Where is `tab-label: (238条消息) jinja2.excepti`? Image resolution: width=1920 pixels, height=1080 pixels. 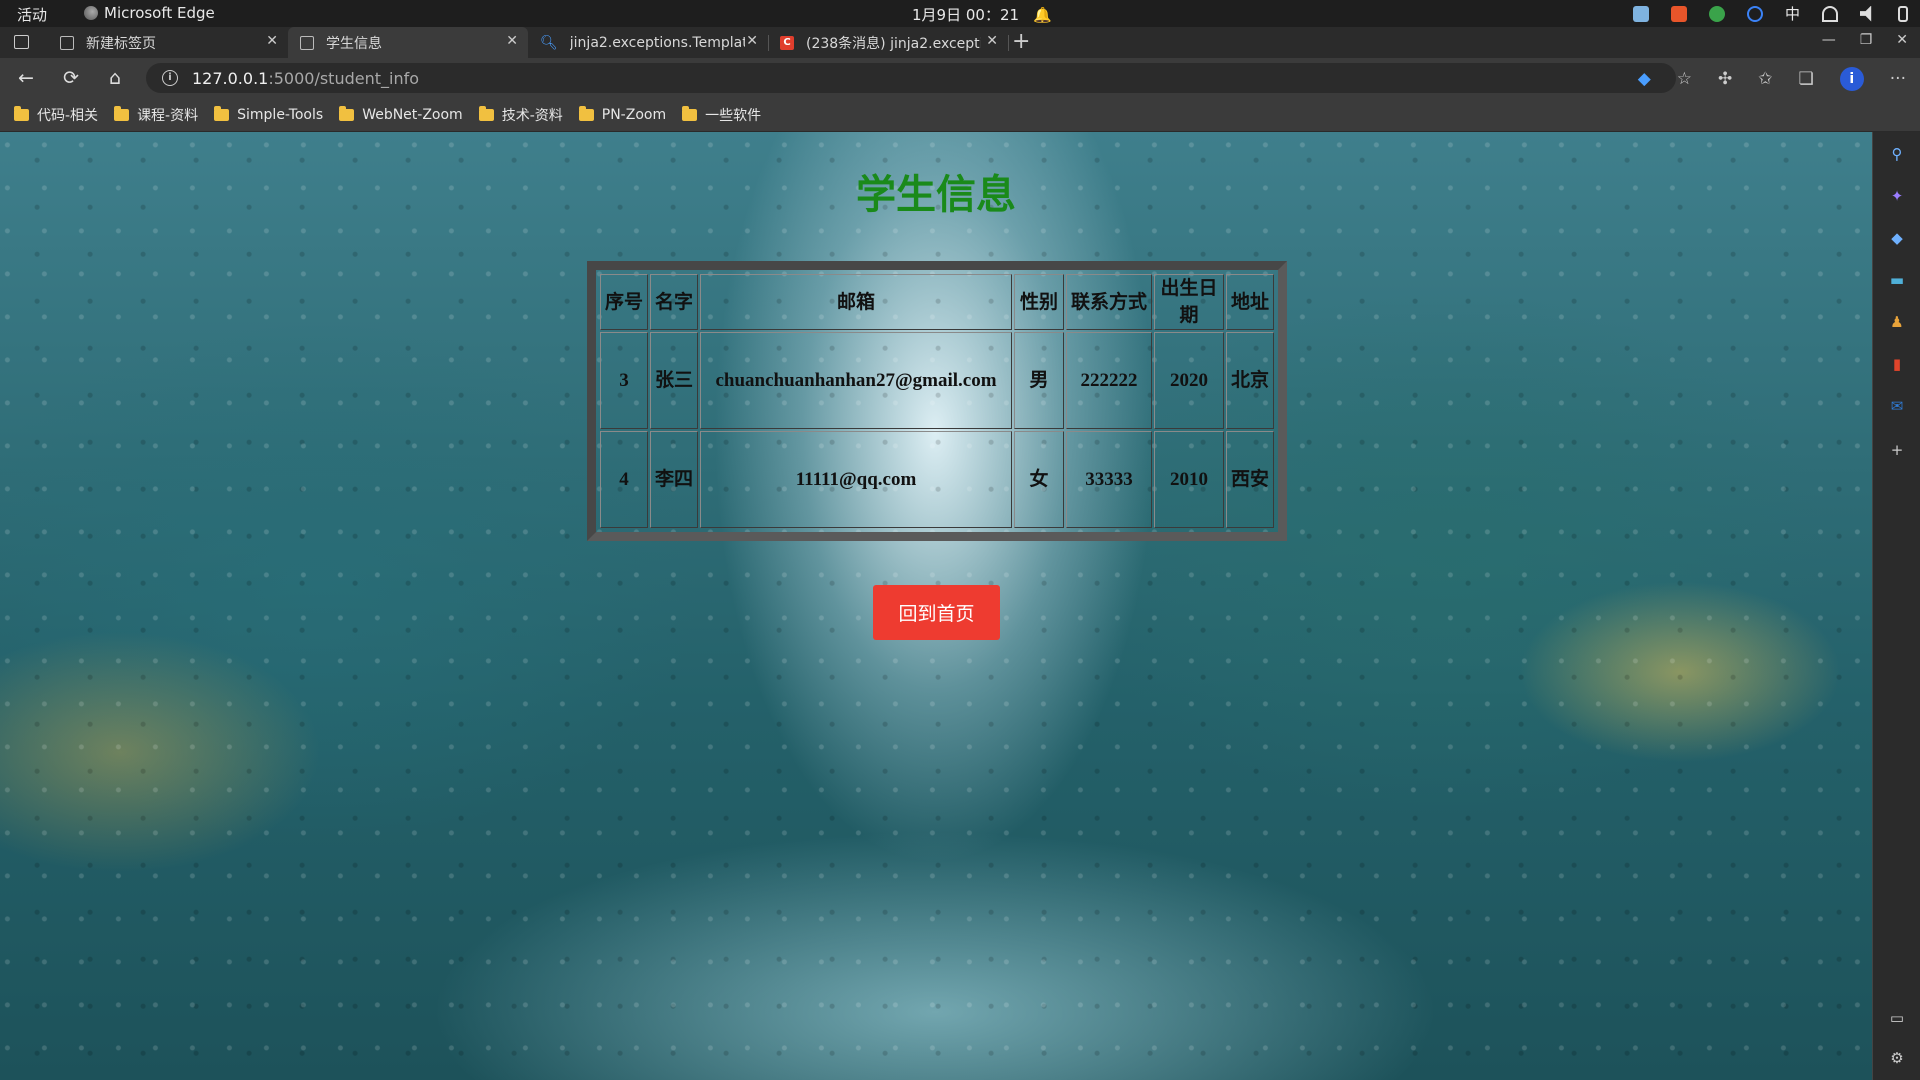 tab-label: (238条消息) jinja2.excepti is located at coordinates (893, 43).